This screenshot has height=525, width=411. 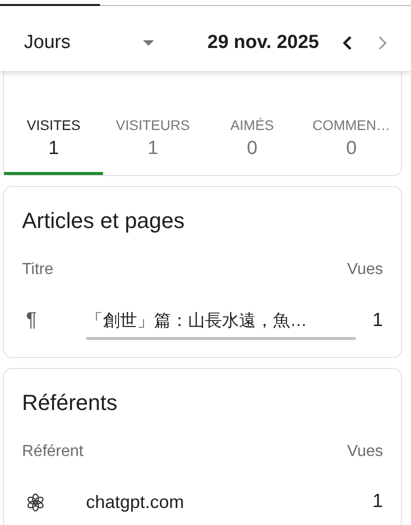 What do you see at coordinates (152, 146) in the screenshot?
I see `stats-tab: VISITEURS 1` at bounding box center [152, 146].